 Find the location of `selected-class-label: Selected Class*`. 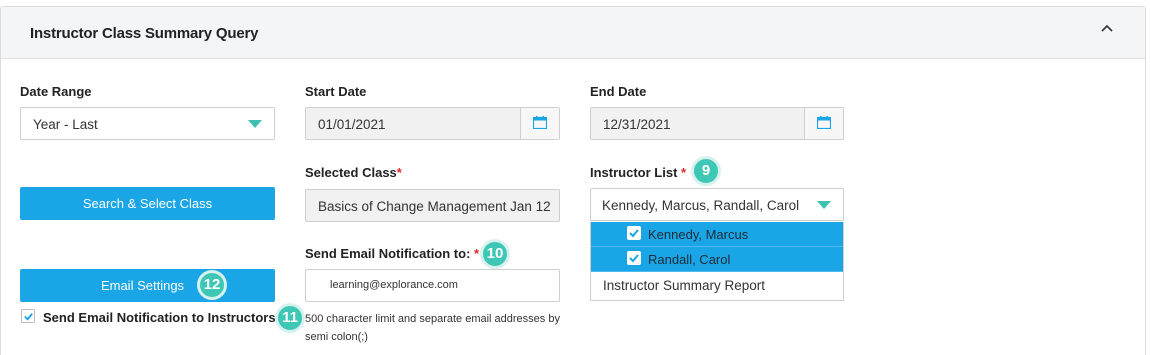

selected-class-label: Selected Class* is located at coordinates (353, 172).